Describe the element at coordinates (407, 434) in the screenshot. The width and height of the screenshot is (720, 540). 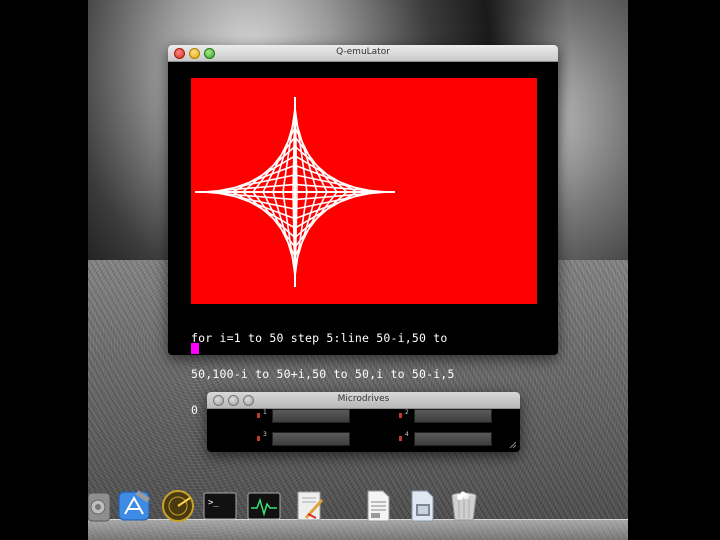
I see `drive-number: 4` at that location.